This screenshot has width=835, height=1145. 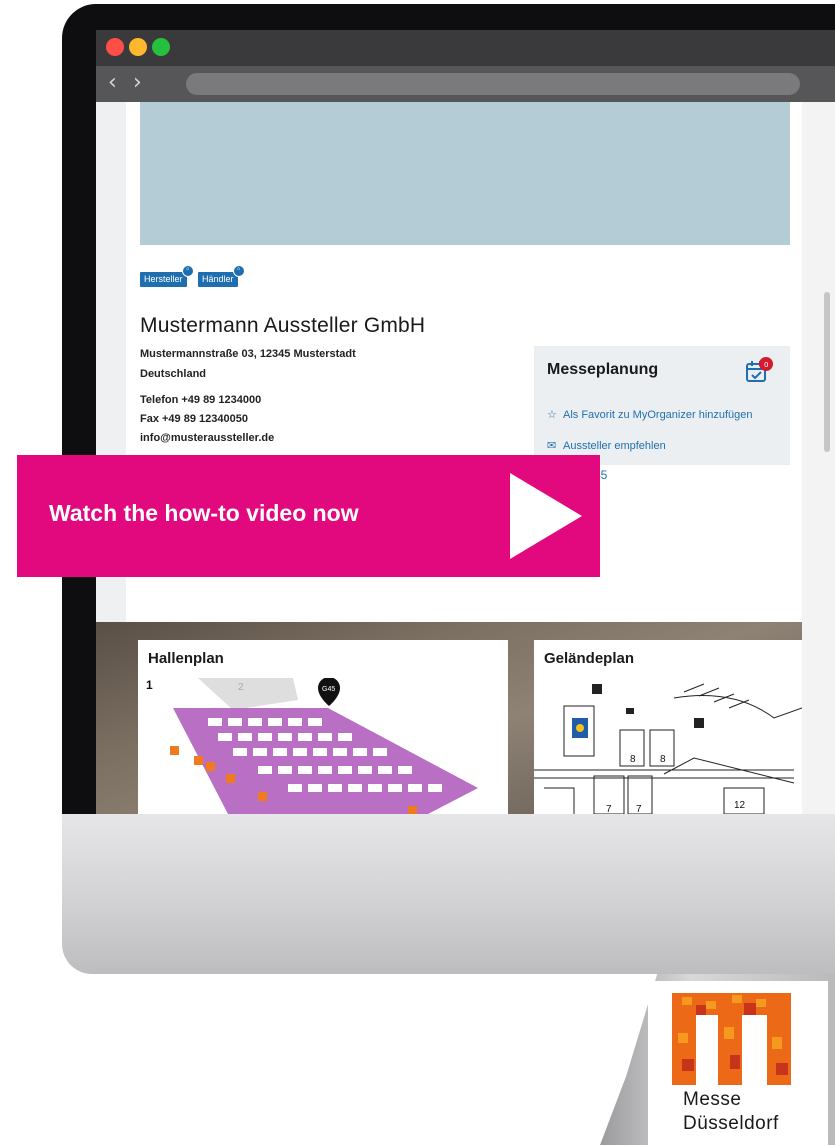 What do you see at coordinates (173, 374) in the screenshot?
I see `address-country: Deutschland` at bounding box center [173, 374].